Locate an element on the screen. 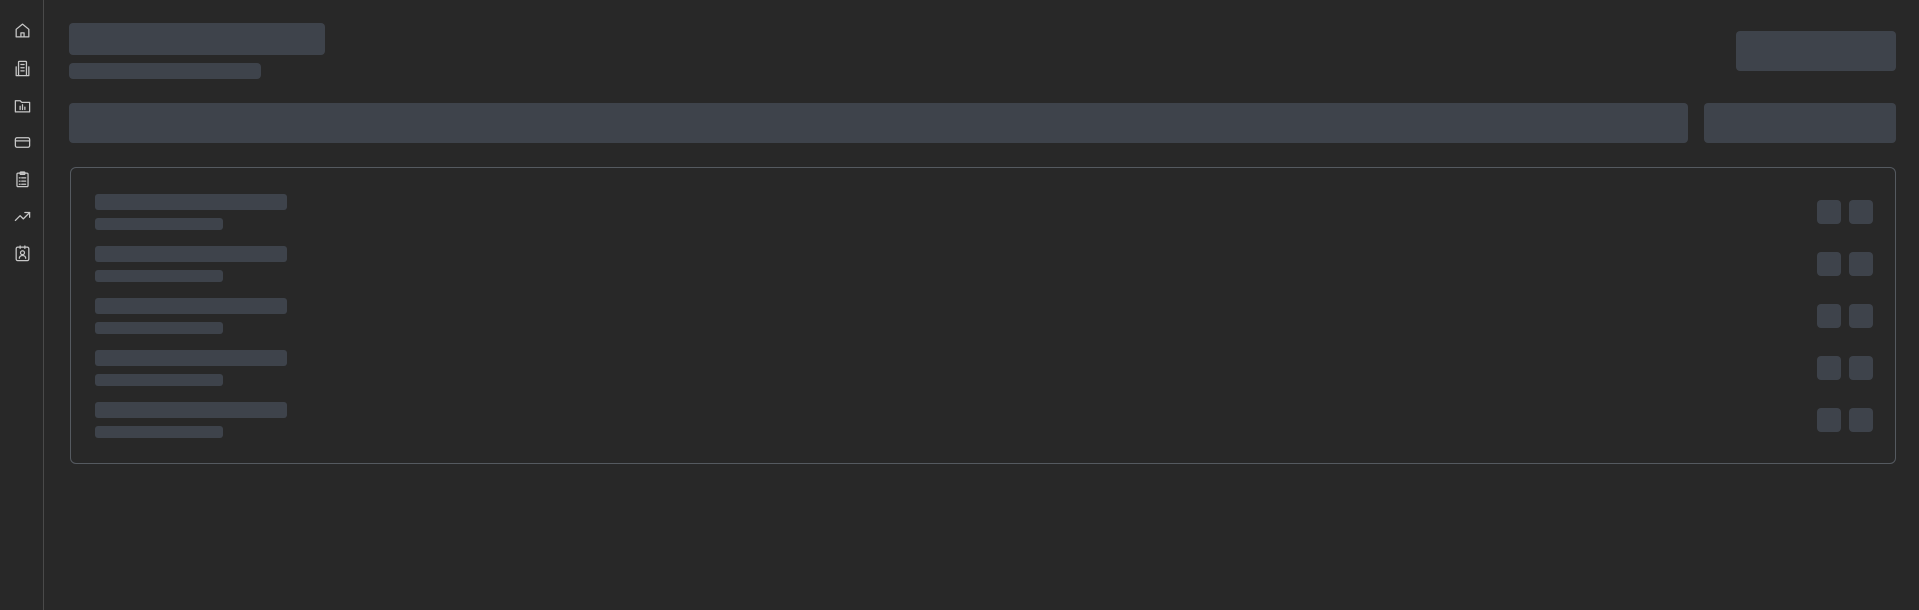 This screenshot has height=610, width=1919. sidebar-item-folder is located at coordinates (22, 105).